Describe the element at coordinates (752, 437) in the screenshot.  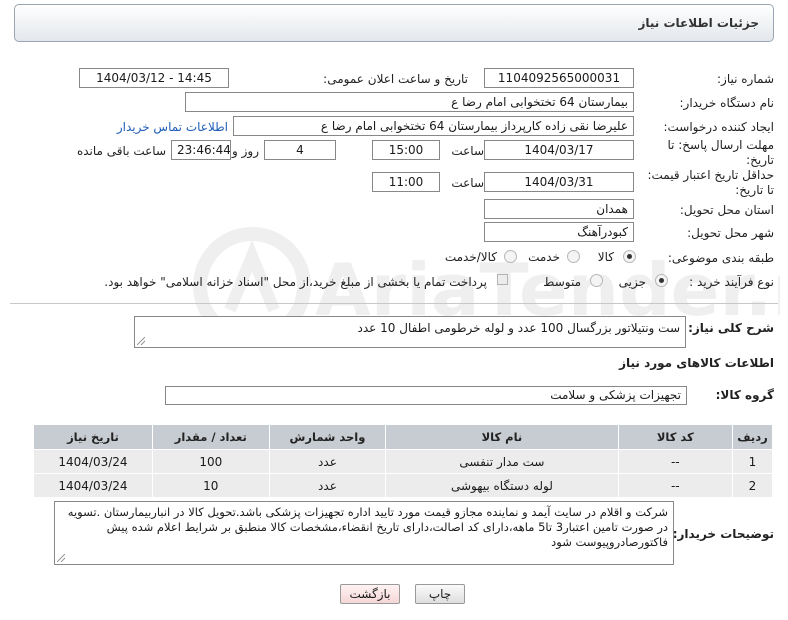
I see `col-row-number: ردیف` at that location.